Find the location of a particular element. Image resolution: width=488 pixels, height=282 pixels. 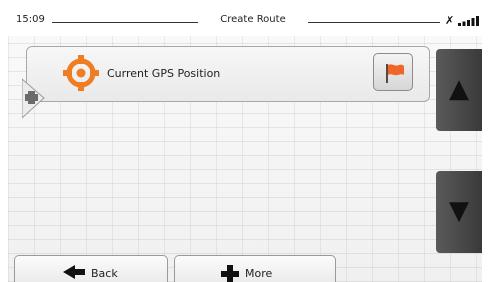

arrow-down-icon: ▼ is located at coordinates (459, 211).